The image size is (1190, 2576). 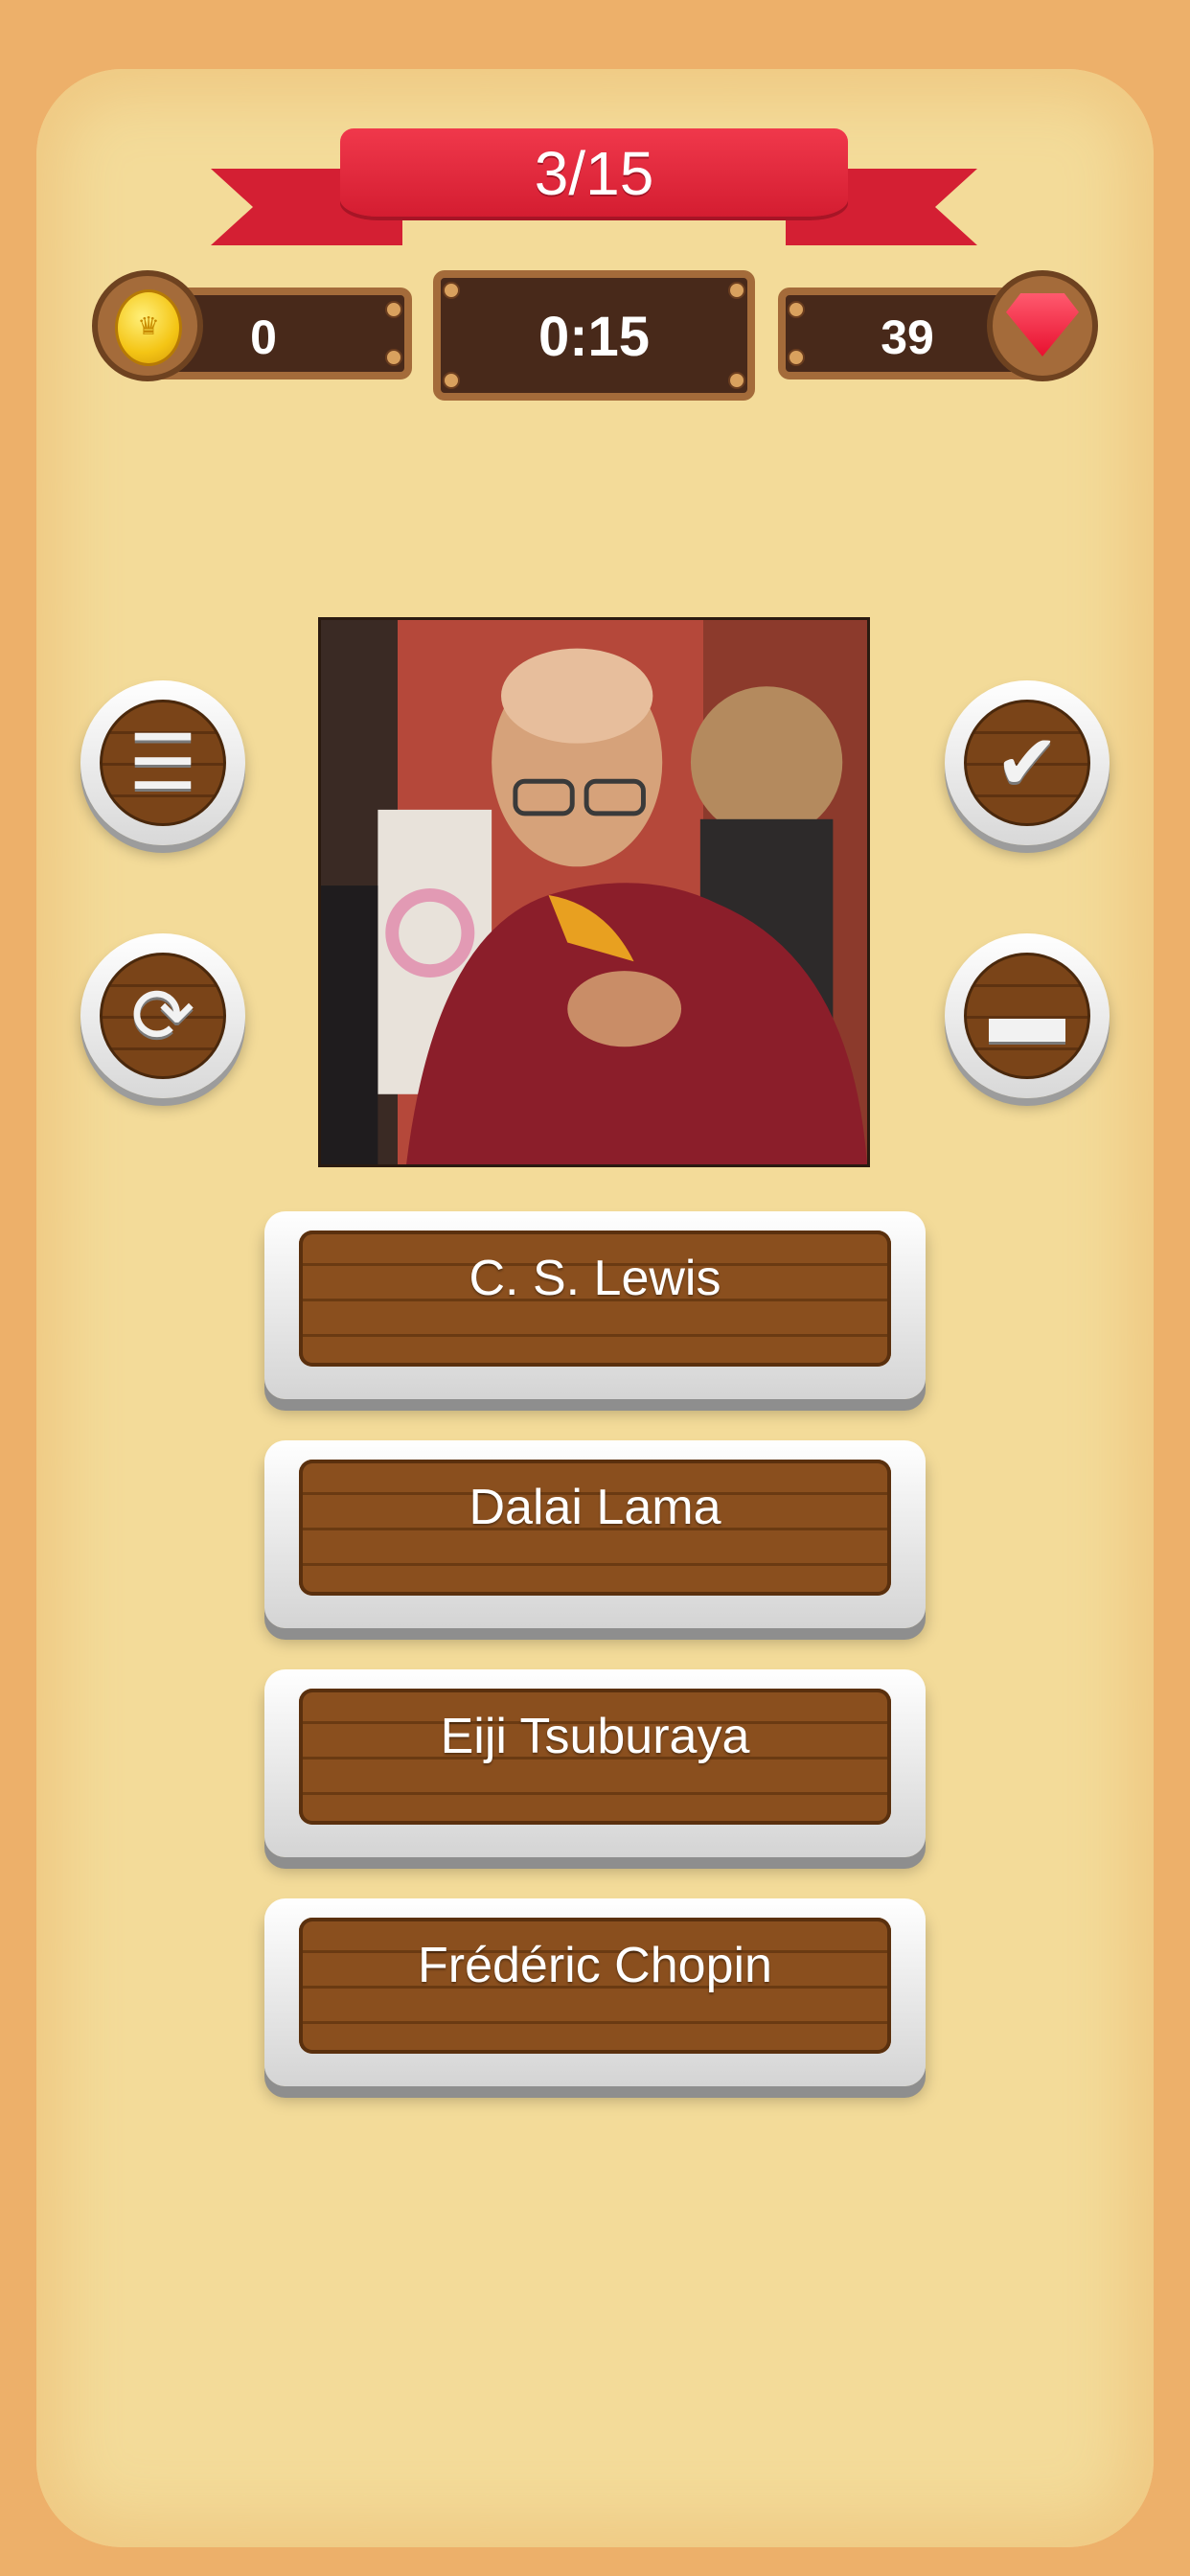 I want to click on answer-option-2: Dalai Lama, so click(x=595, y=1534).